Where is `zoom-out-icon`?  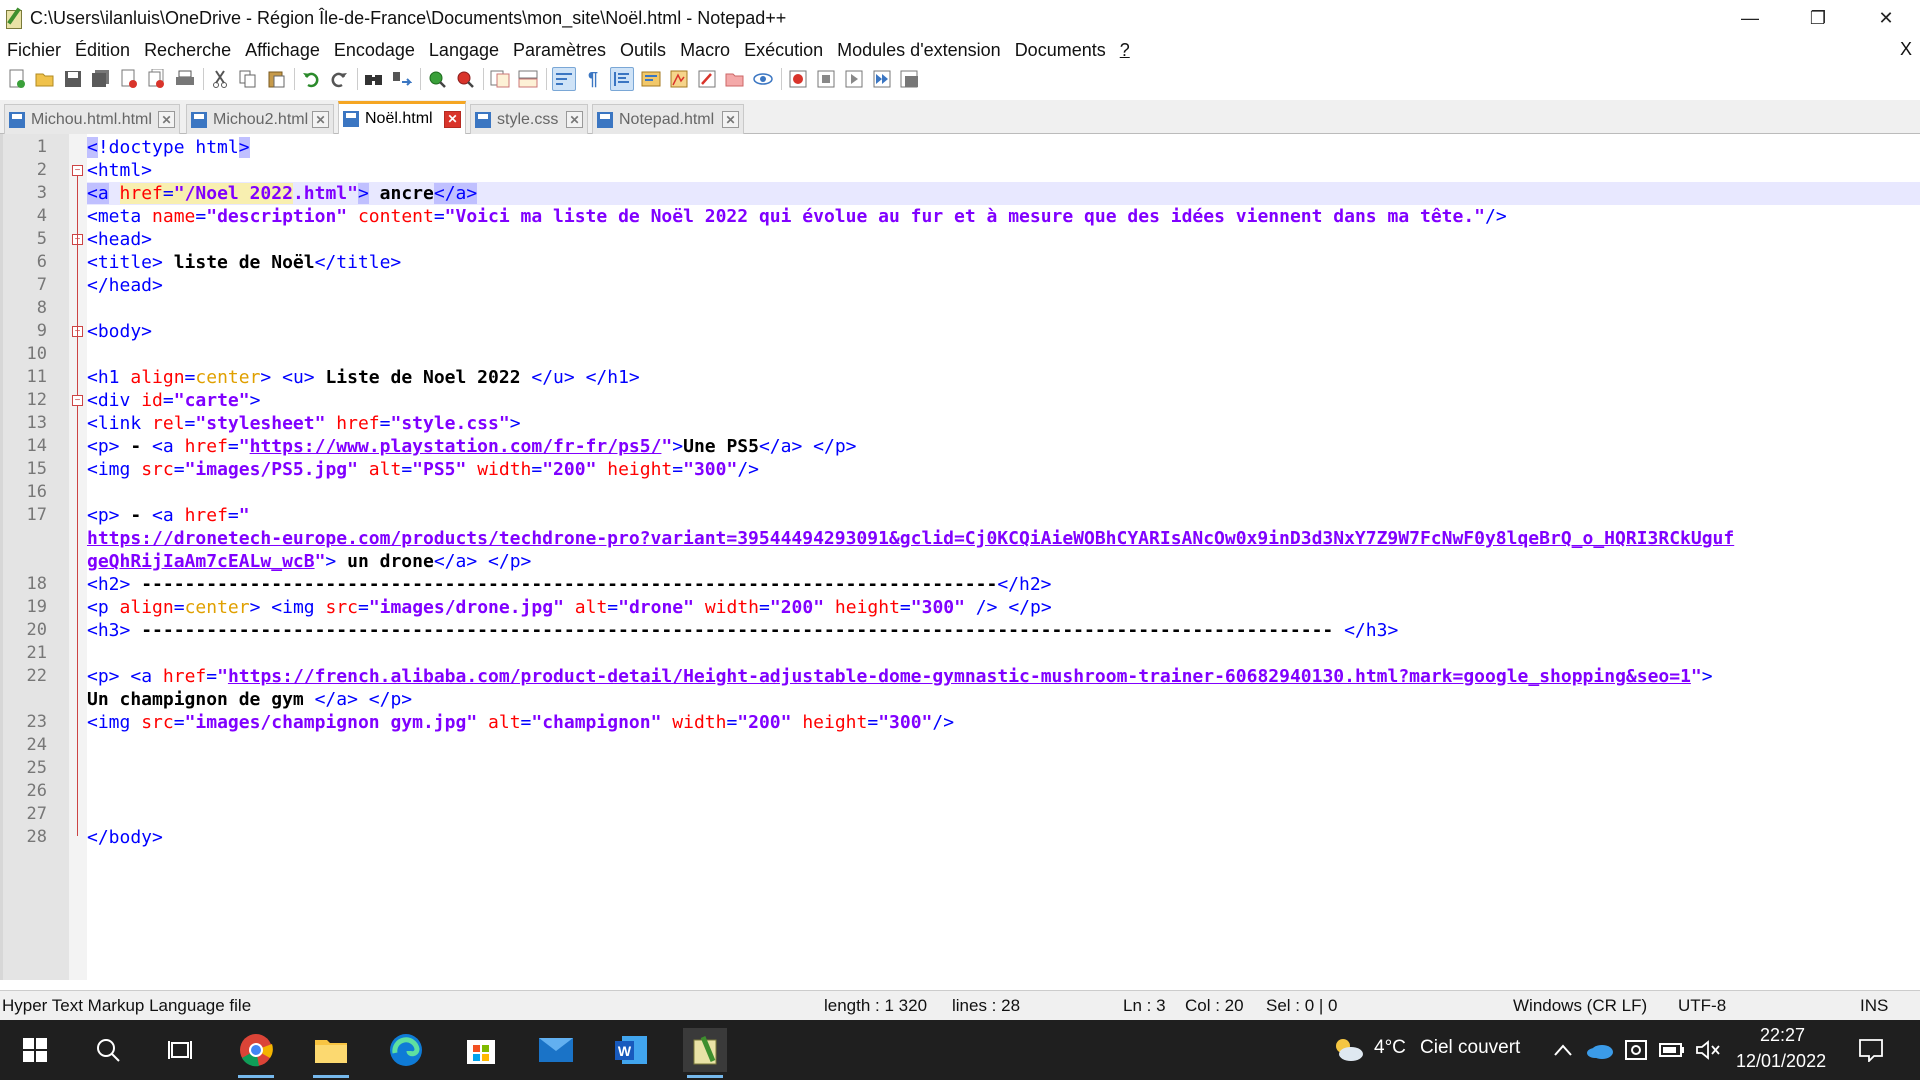
zoom-out-icon is located at coordinates (465, 79).